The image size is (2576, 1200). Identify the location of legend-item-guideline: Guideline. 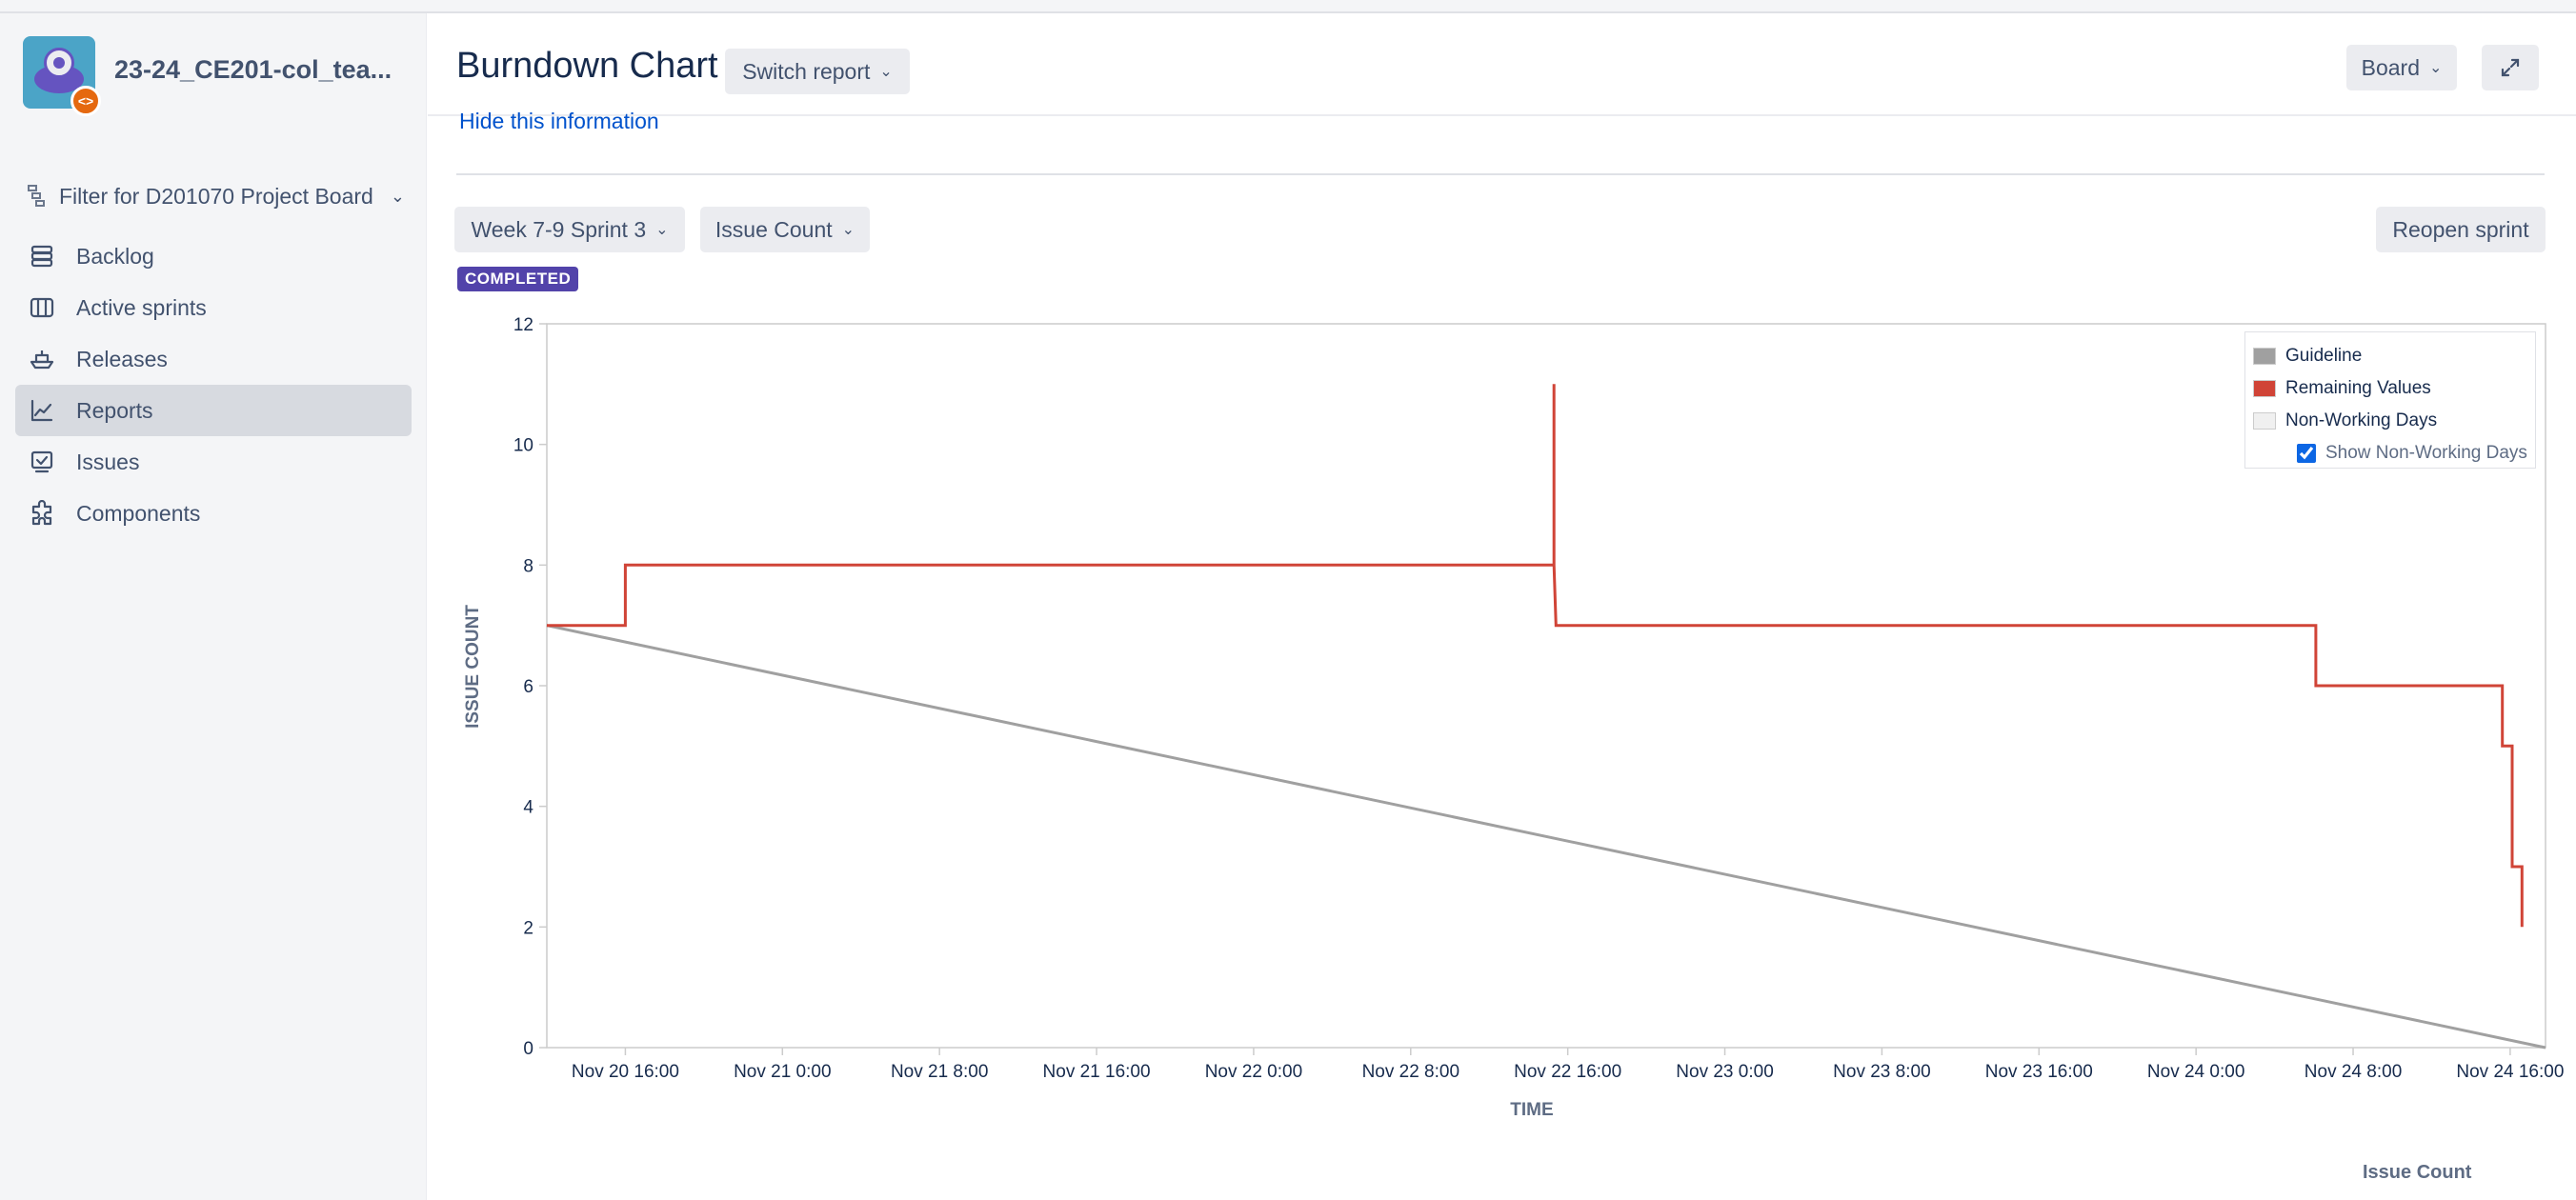
(2390, 356).